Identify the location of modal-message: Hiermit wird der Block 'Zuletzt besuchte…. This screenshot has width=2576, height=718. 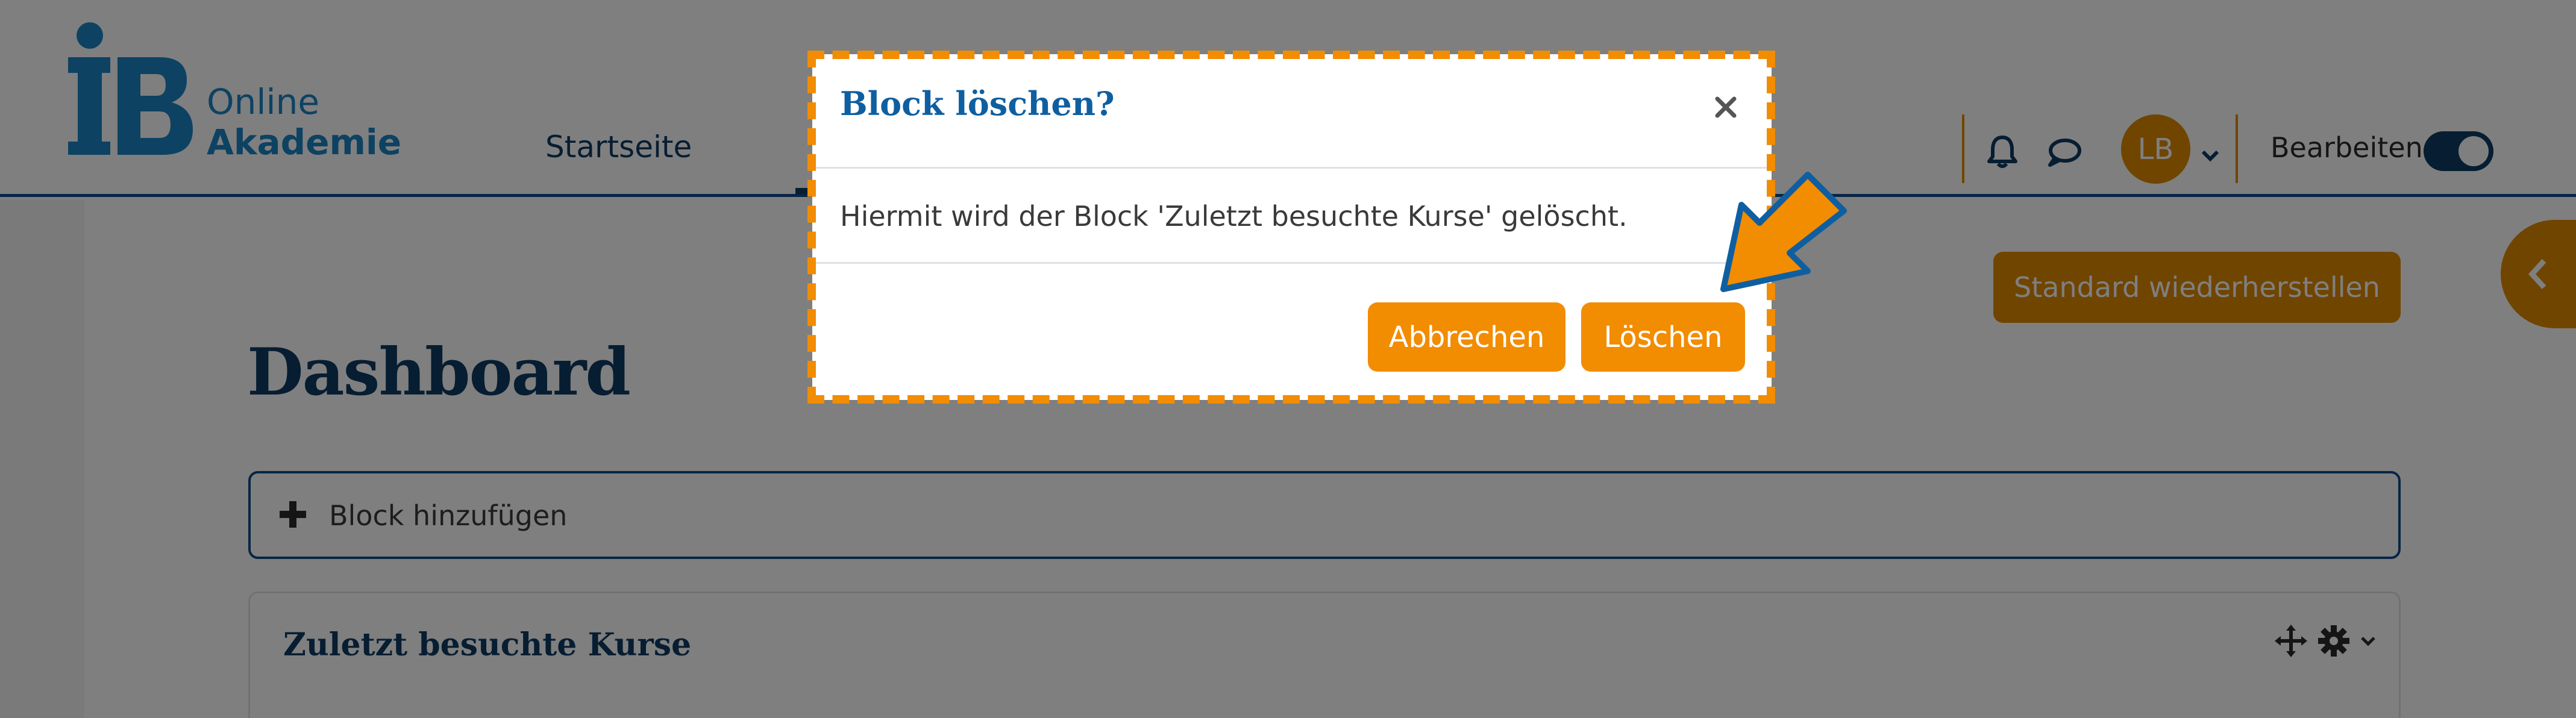
(1234, 216).